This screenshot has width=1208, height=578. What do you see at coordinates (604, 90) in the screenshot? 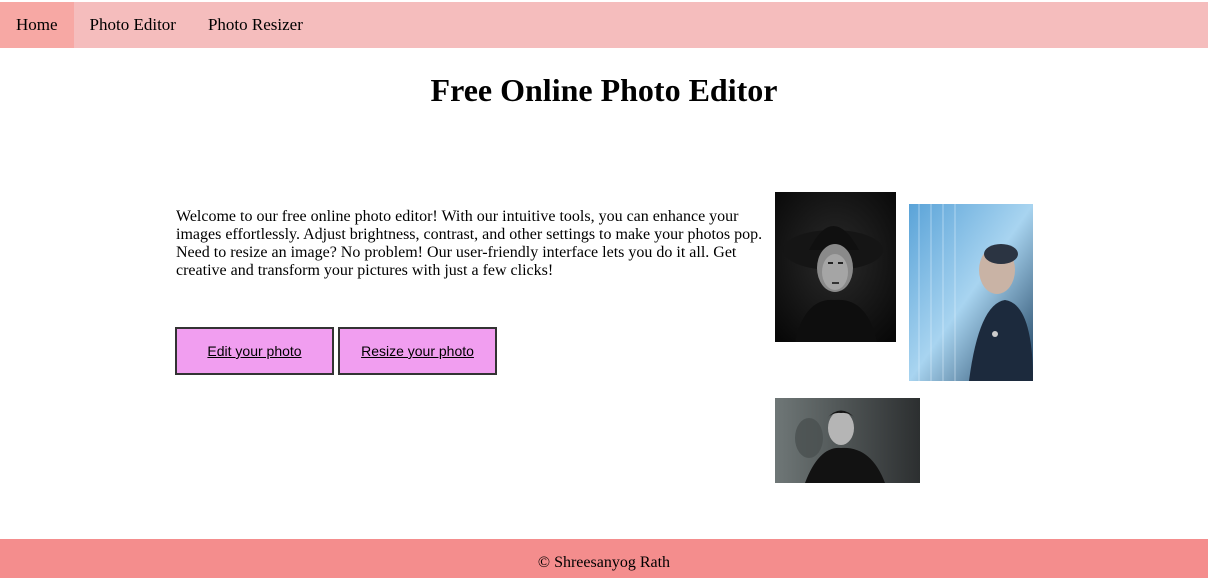
I see `page-title: Free Online Photo Editor` at bounding box center [604, 90].